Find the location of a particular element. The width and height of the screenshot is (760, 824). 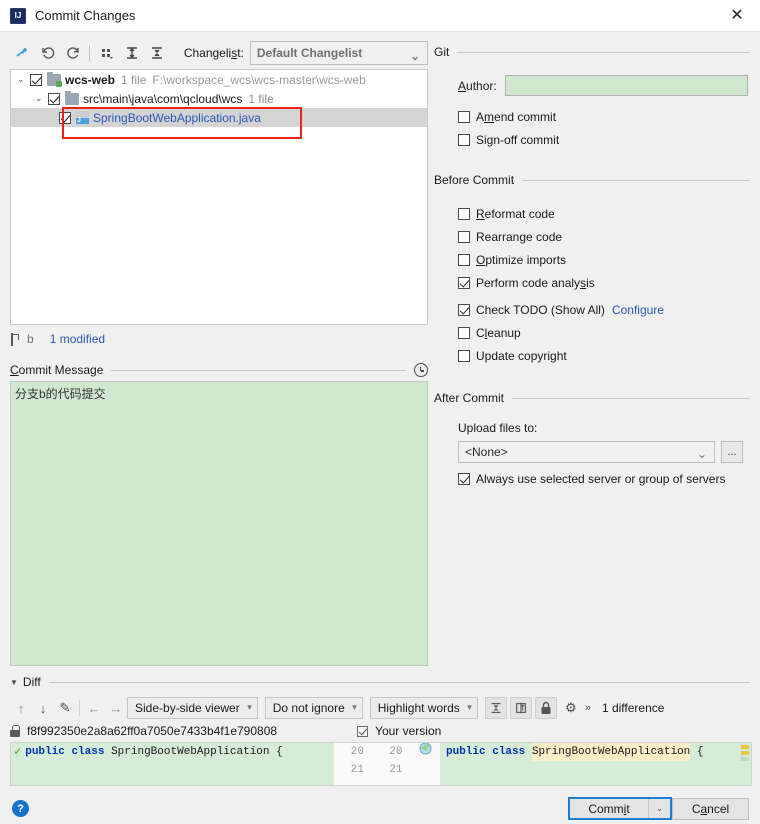

author-label: Author: is located at coordinates (477, 85).